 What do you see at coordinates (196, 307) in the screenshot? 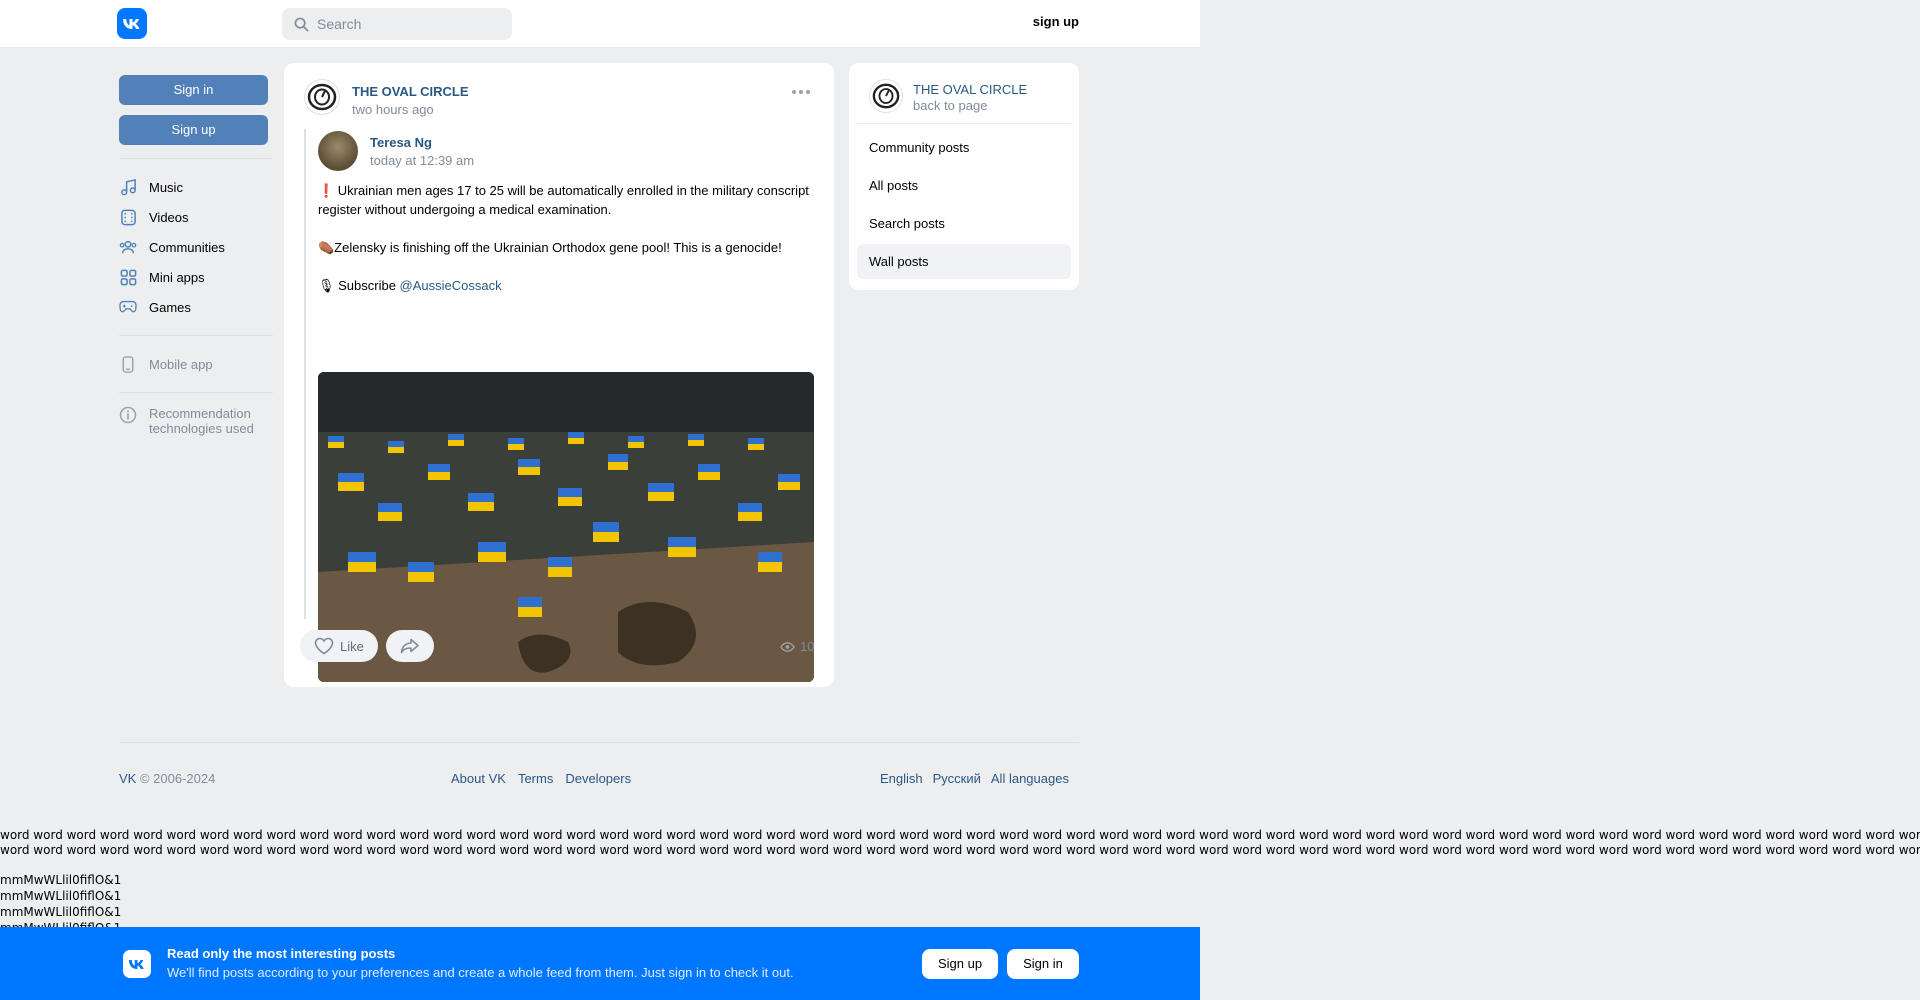
I see `sidebar-item-games: Games` at bounding box center [196, 307].